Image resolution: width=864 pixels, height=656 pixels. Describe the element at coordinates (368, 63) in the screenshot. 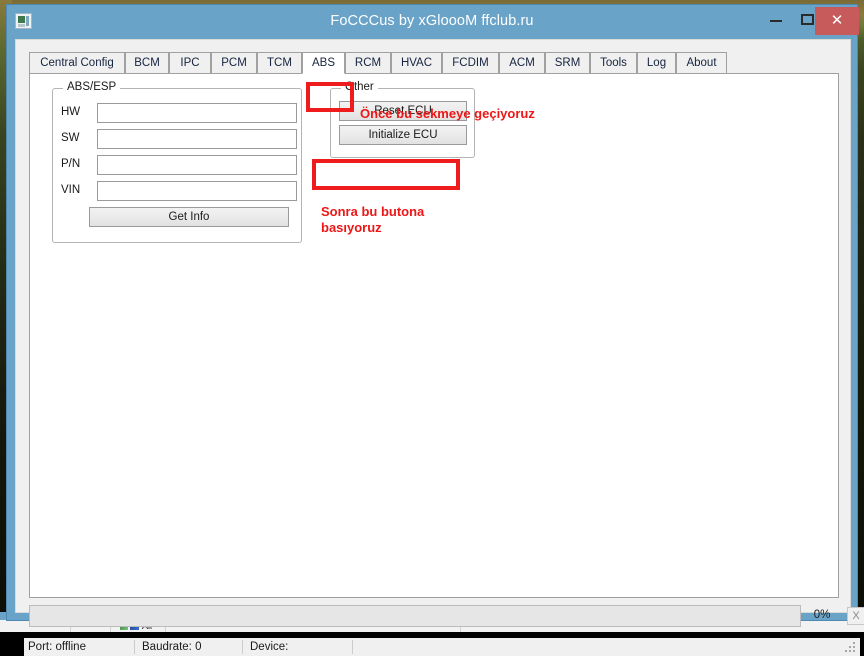

I see `tab-rcm: RCM` at that location.